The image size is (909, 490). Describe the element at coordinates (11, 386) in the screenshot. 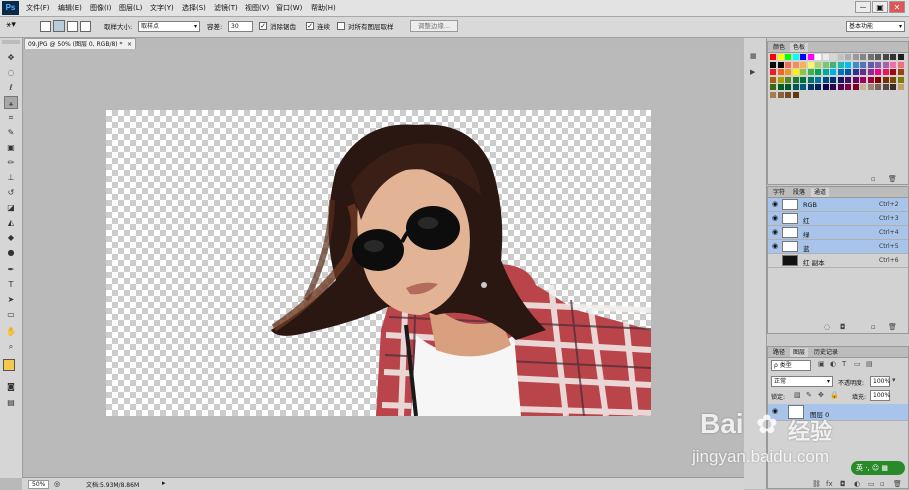

I see `quick-mask-icon: ◙` at that location.